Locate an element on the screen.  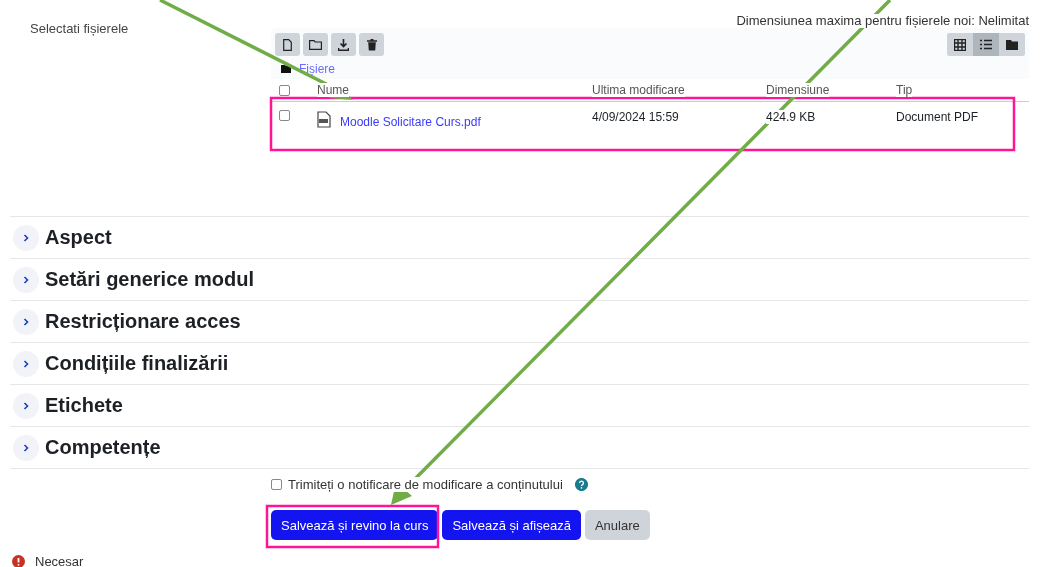
pdf-file-icon is located at coordinates (324, 119).